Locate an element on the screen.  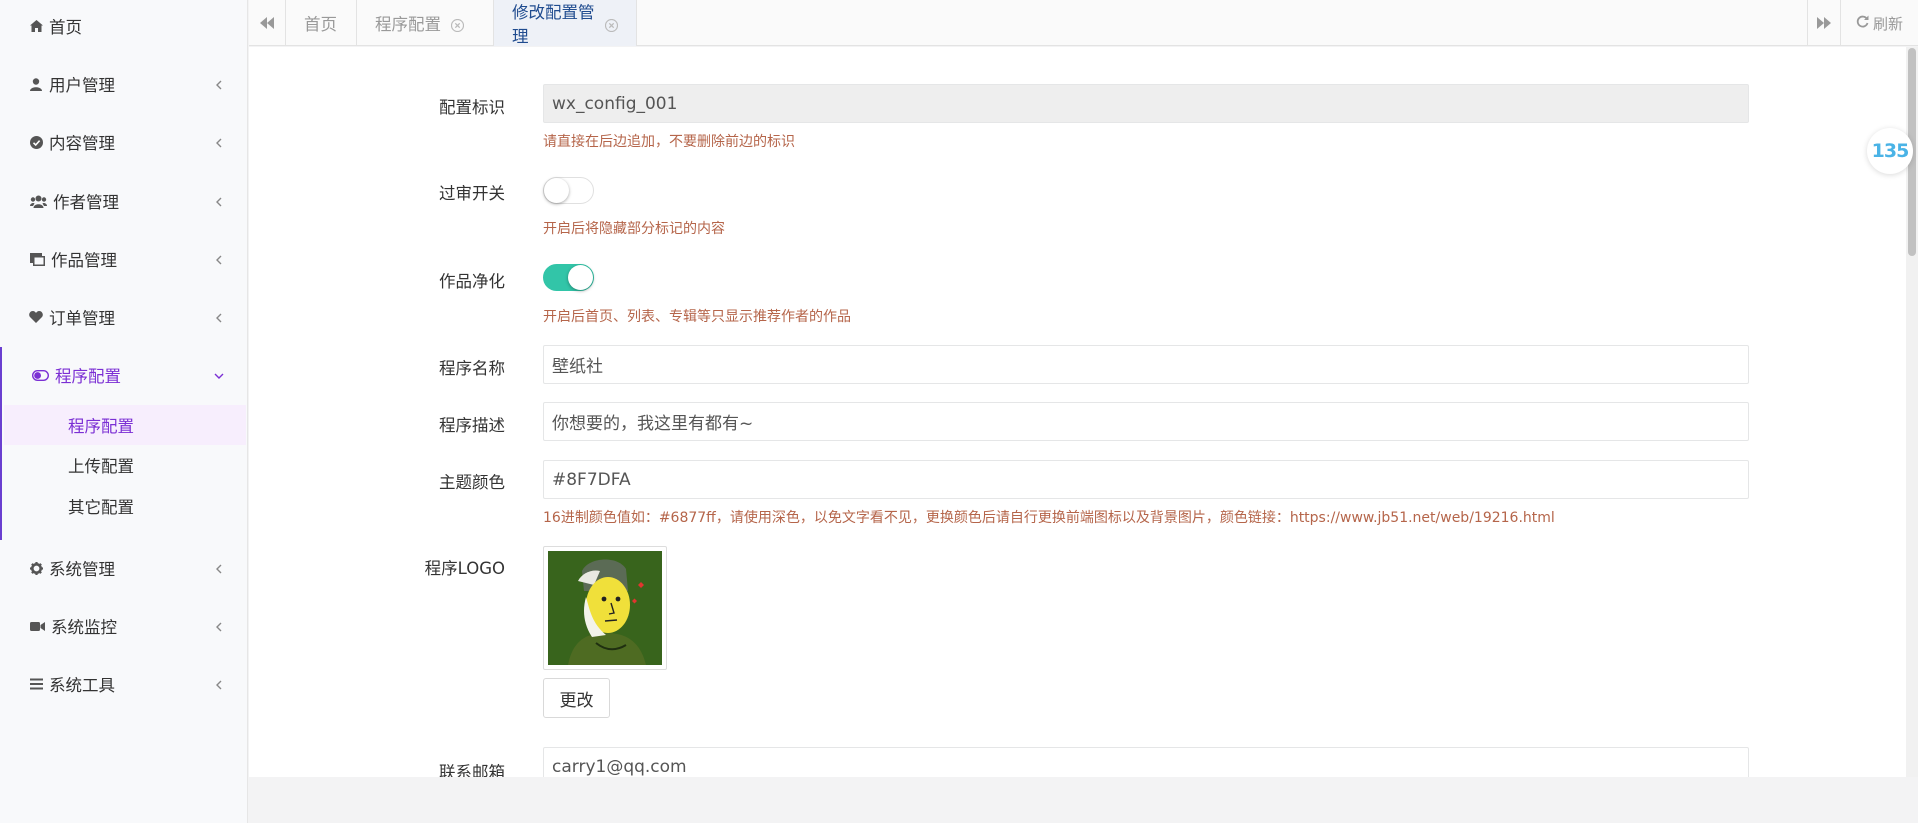
sidebar-item-author-management: 作者管理 is located at coordinates (124, 201).